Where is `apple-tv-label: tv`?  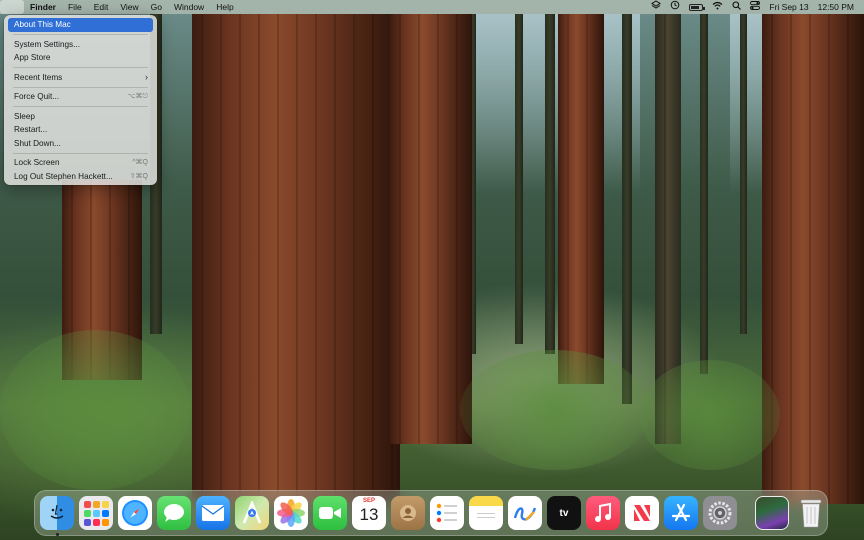 apple-tv-label: tv is located at coordinates (564, 513).